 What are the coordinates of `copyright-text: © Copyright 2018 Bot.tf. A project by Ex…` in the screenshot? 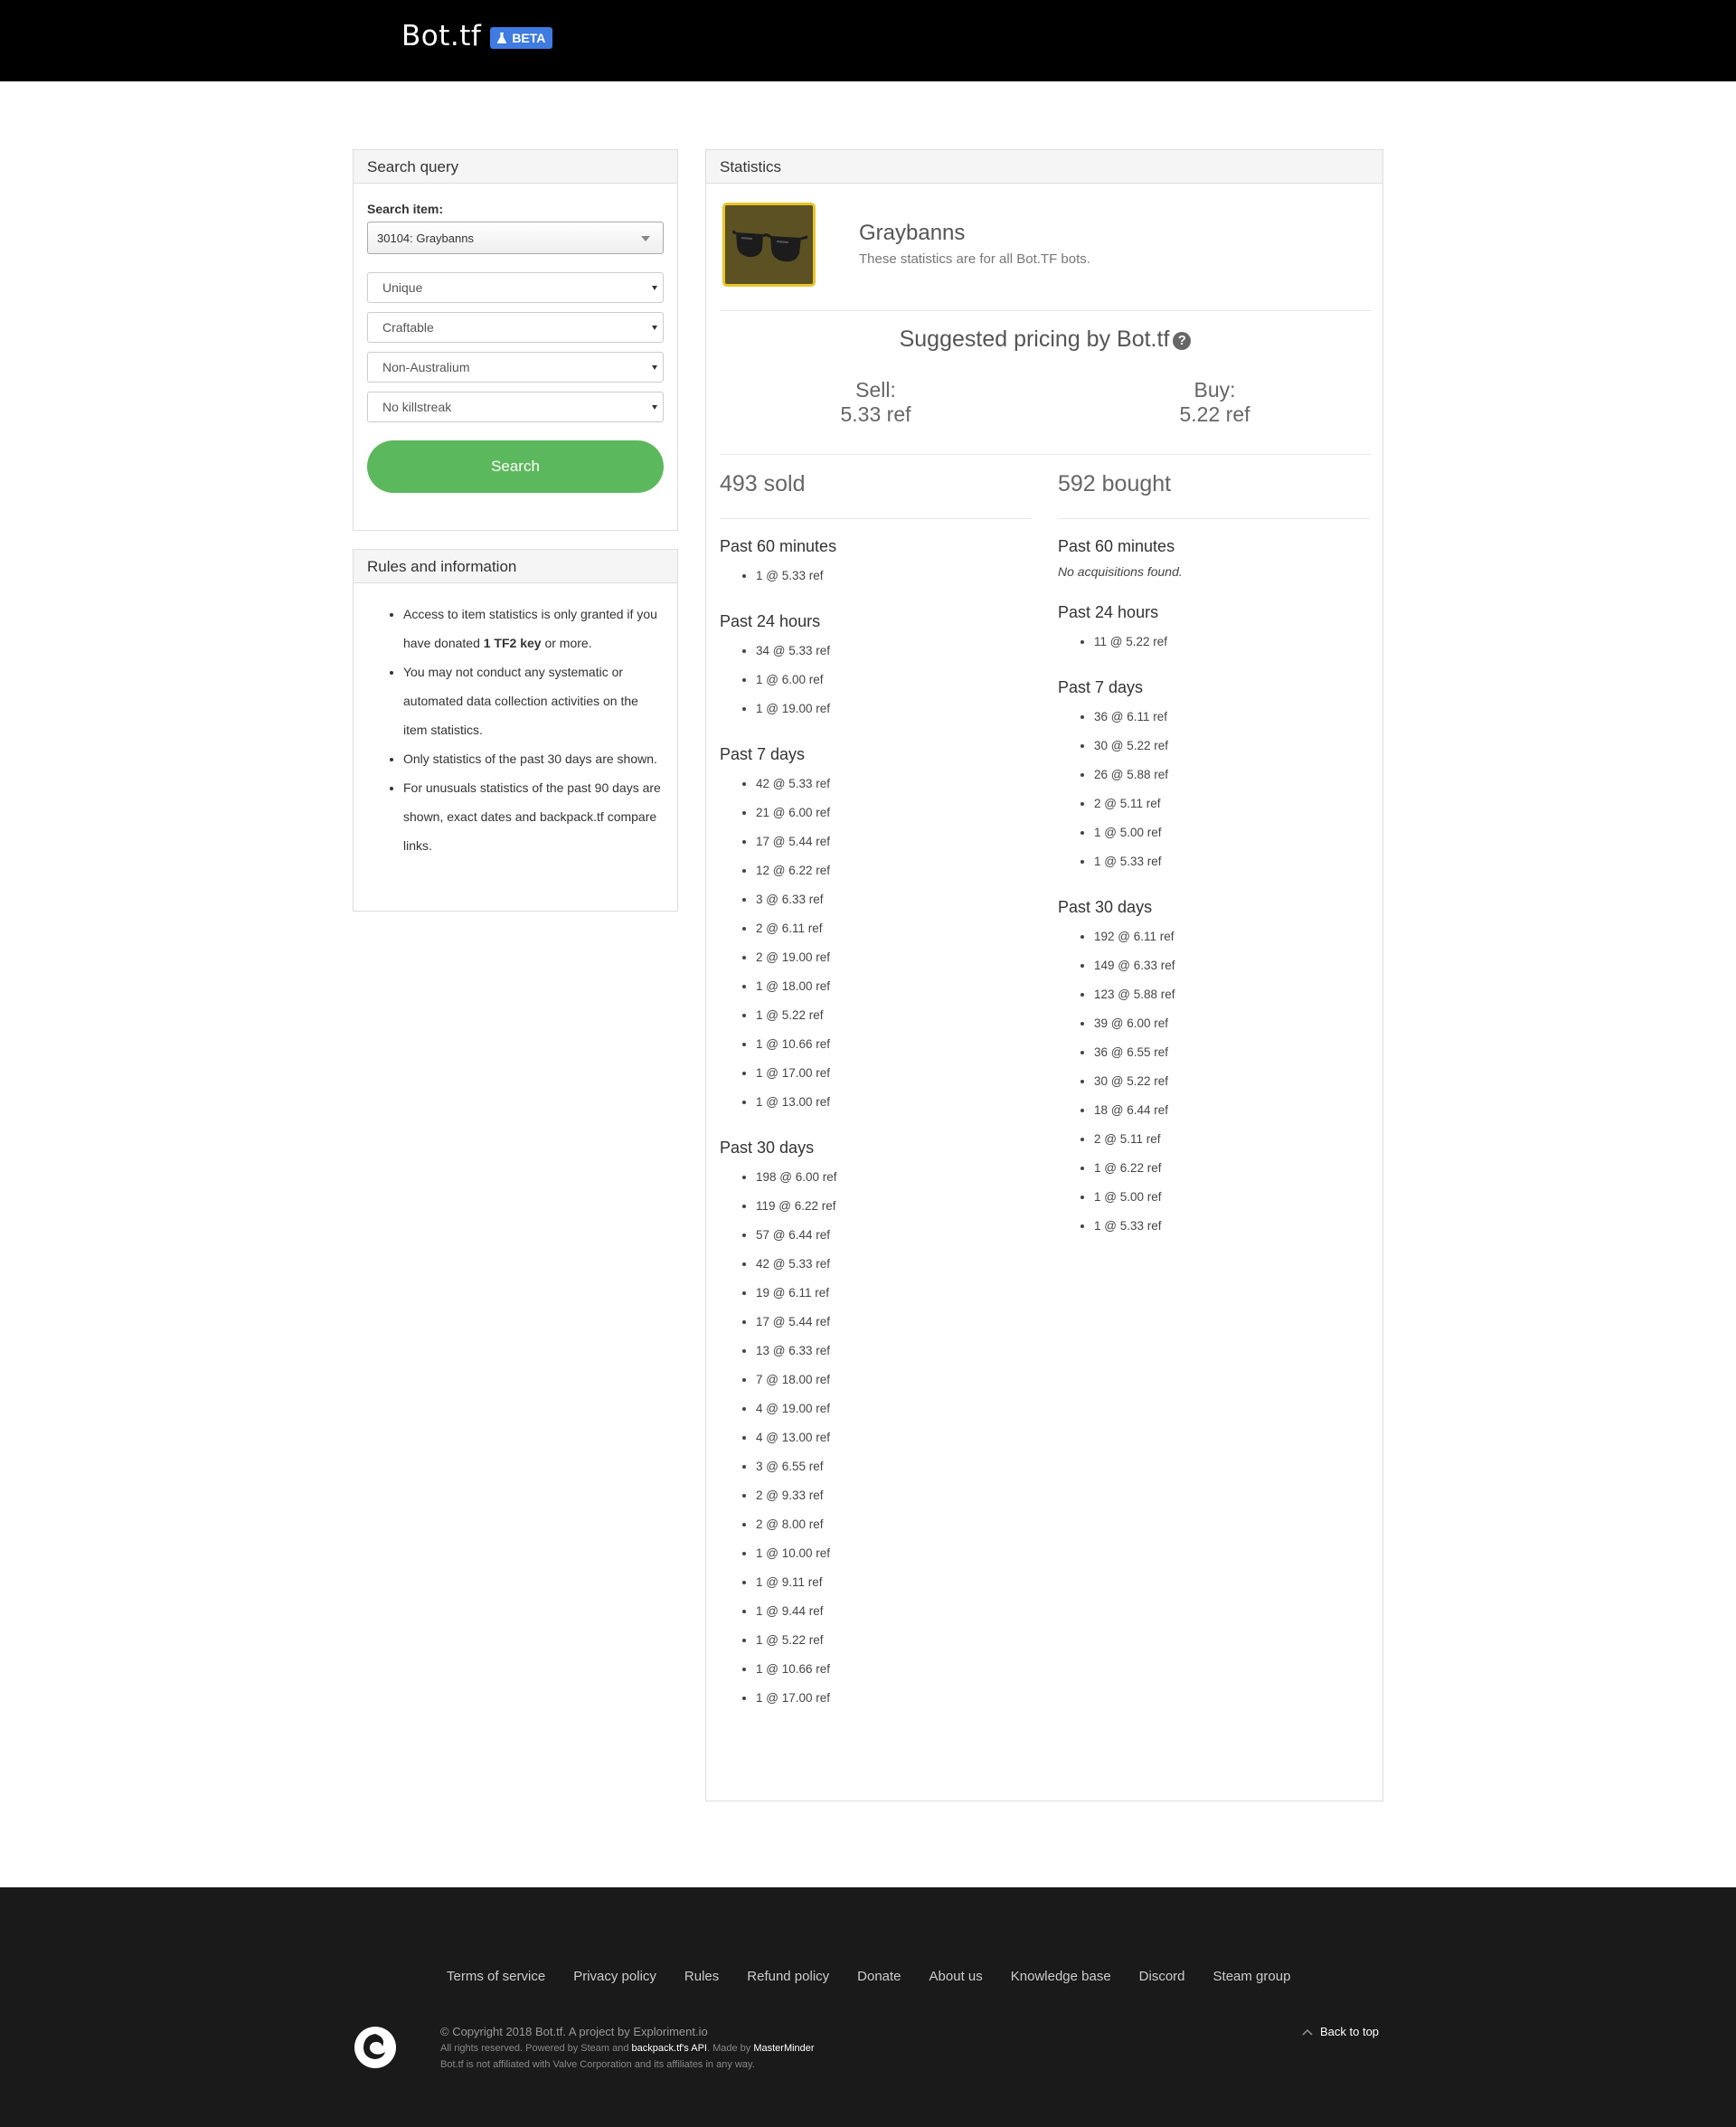 It's located at (574, 2032).